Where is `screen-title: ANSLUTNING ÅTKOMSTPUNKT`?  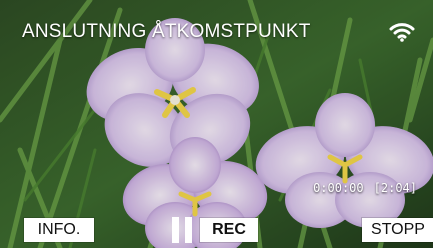
screen-title: ANSLUTNING ÅTKOMSTPUNKT is located at coordinates (166, 31).